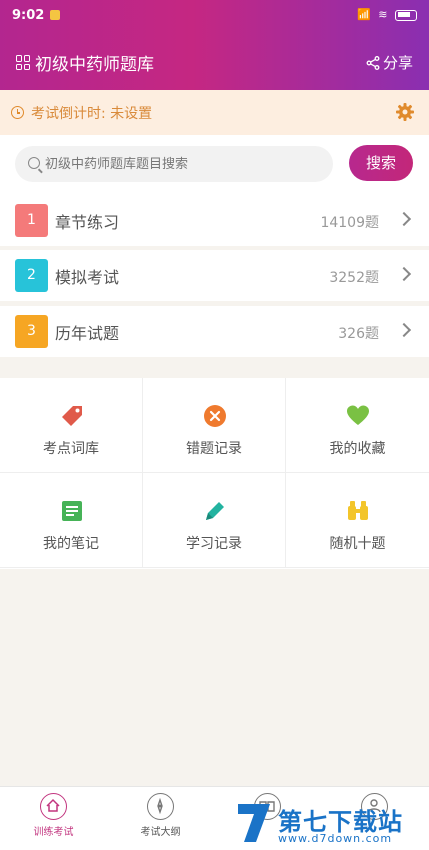 This screenshot has height=850, width=429. I want to click on search-box, so click(174, 164).